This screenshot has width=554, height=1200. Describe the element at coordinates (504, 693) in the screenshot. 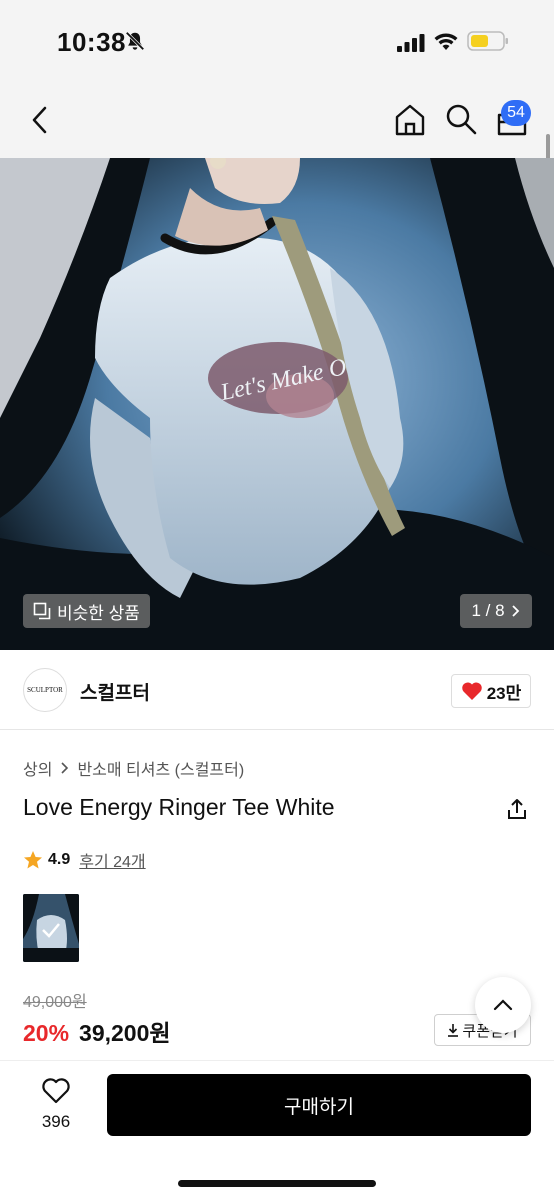

I see `brand-like-count: 23만` at that location.